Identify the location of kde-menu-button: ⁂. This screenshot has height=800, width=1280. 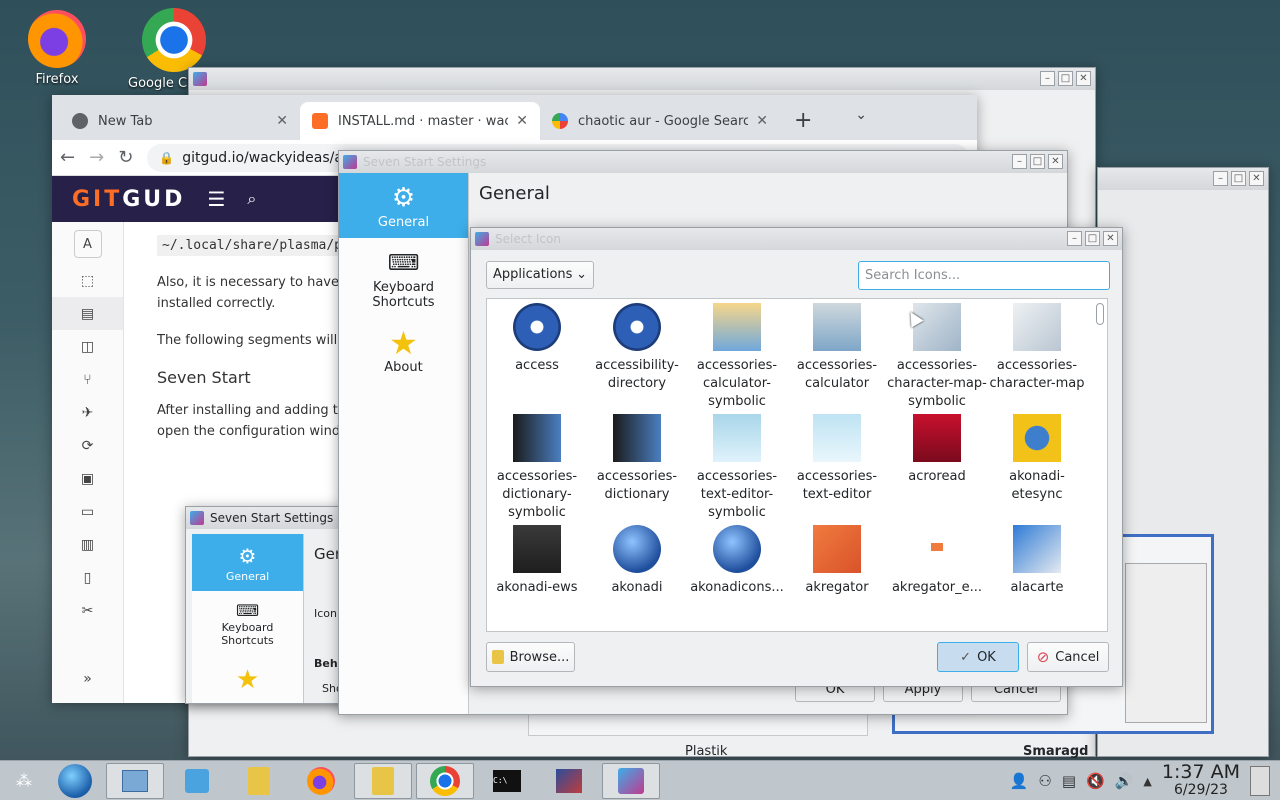
(24, 781).